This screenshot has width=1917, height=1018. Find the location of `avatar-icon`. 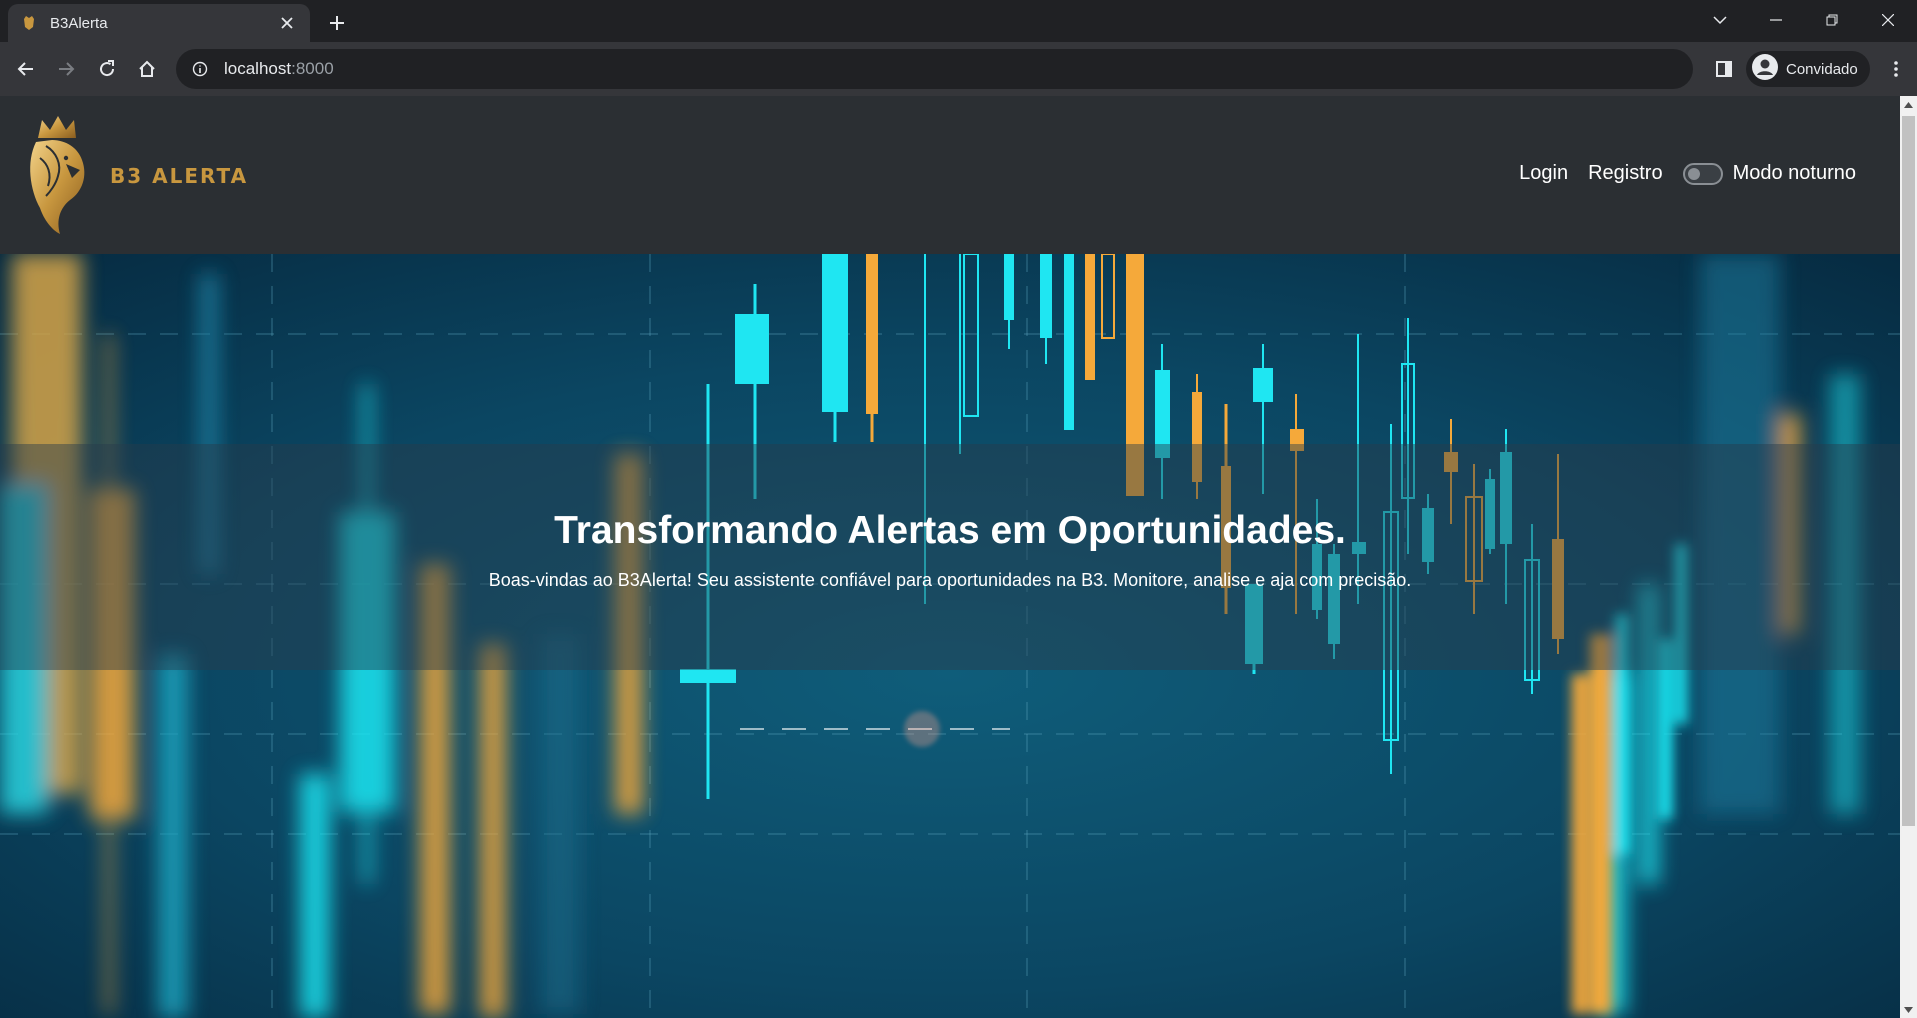

avatar-icon is located at coordinates (1765, 69).